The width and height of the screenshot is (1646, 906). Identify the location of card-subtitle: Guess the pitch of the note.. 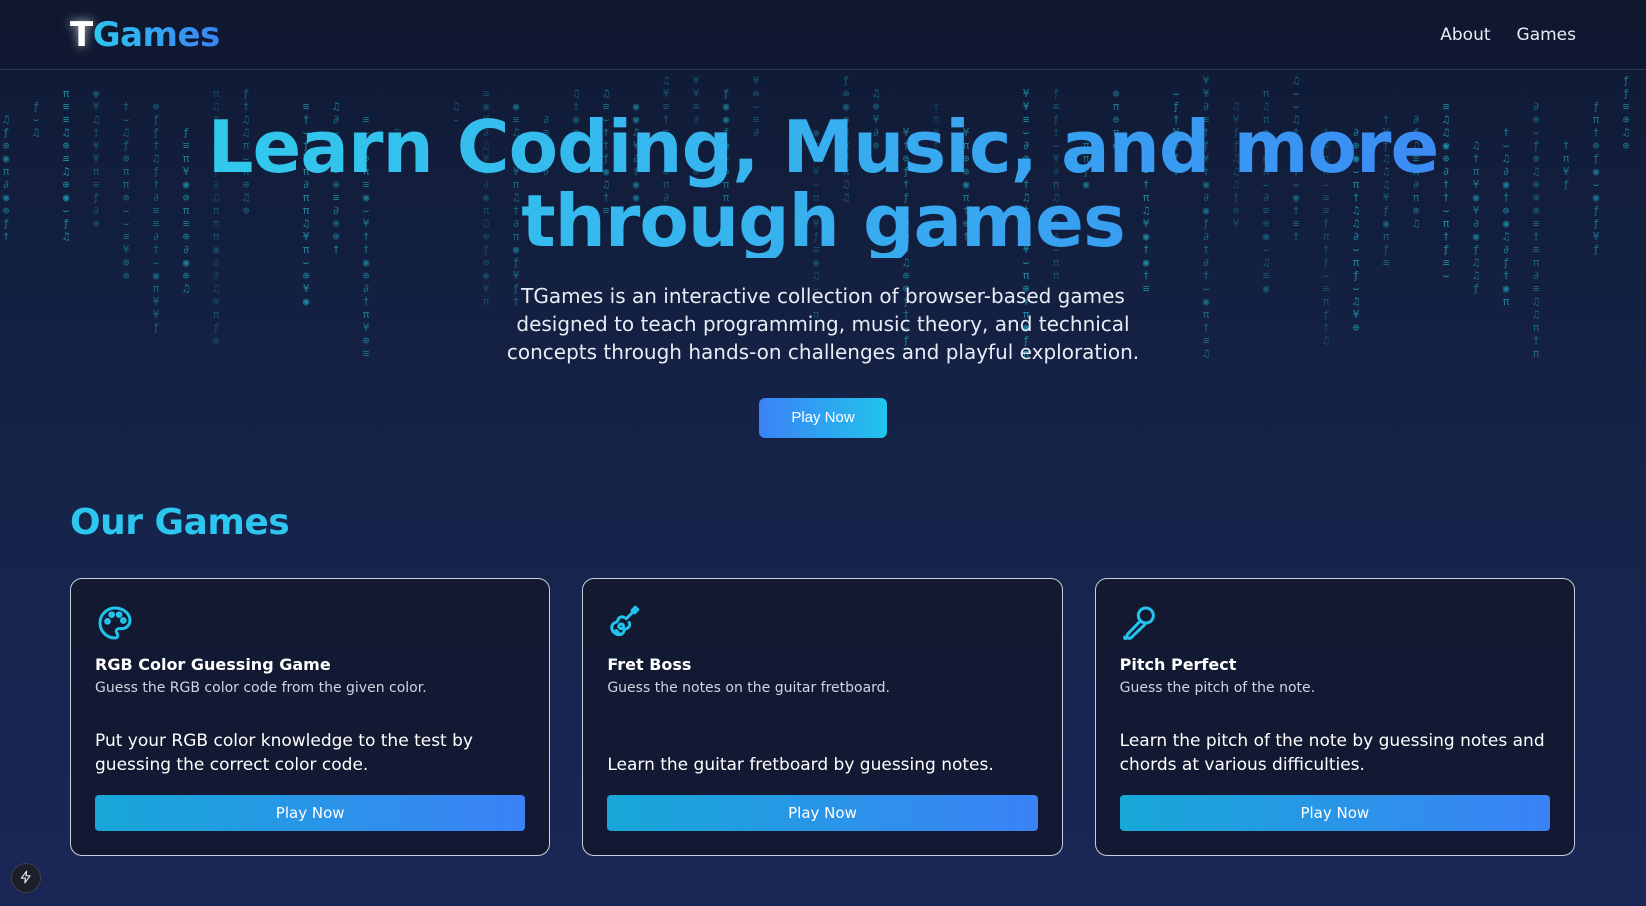
(1217, 688).